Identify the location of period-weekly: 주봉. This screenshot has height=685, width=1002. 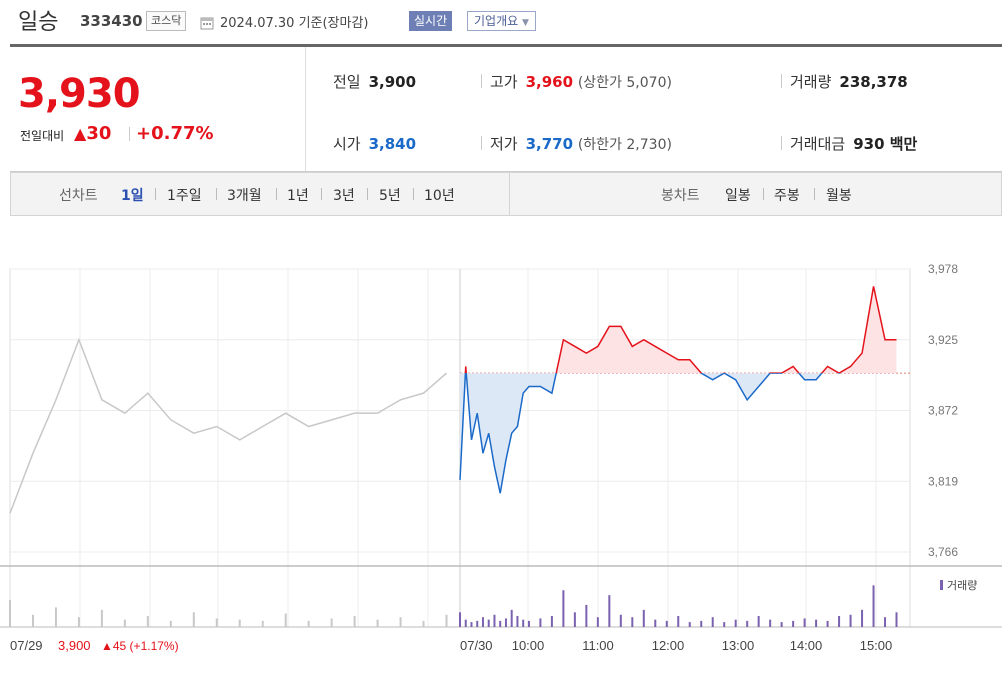
(787, 195).